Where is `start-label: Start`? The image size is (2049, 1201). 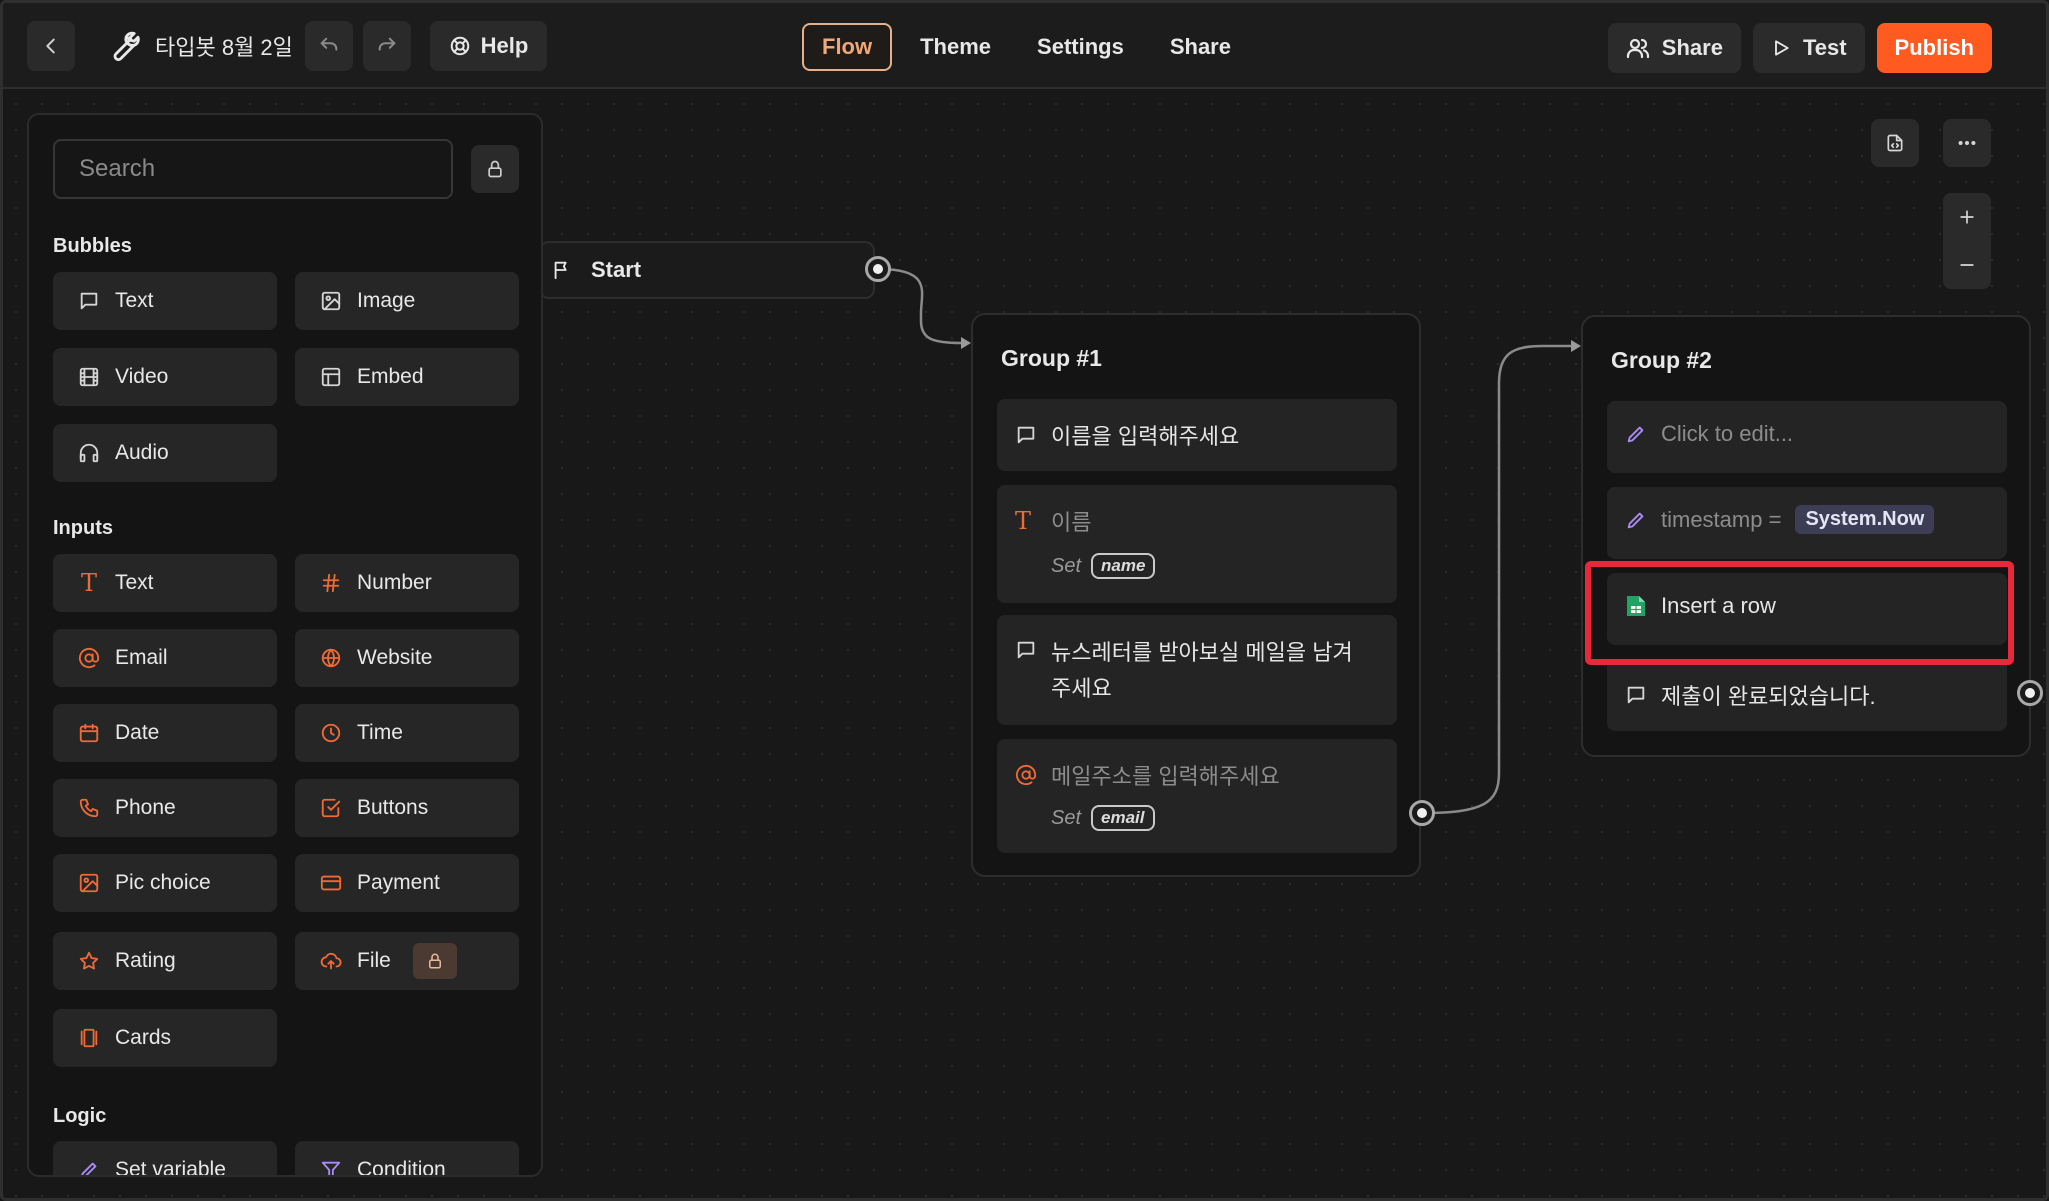 start-label: Start is located at coordinates (616, 269).